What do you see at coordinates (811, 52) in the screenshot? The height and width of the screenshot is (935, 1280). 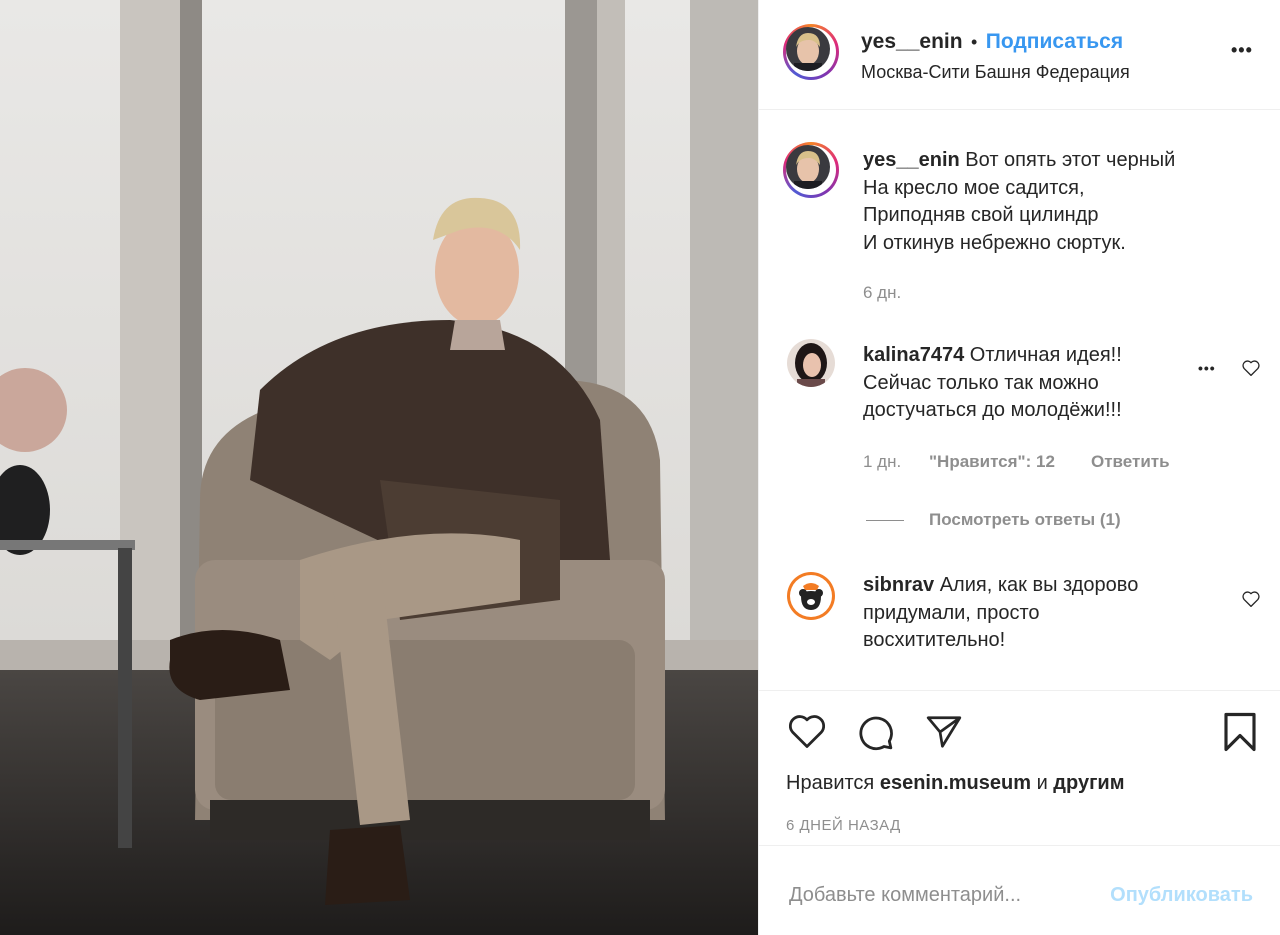 I see `author-avatar` at bounding box center [811, 52].